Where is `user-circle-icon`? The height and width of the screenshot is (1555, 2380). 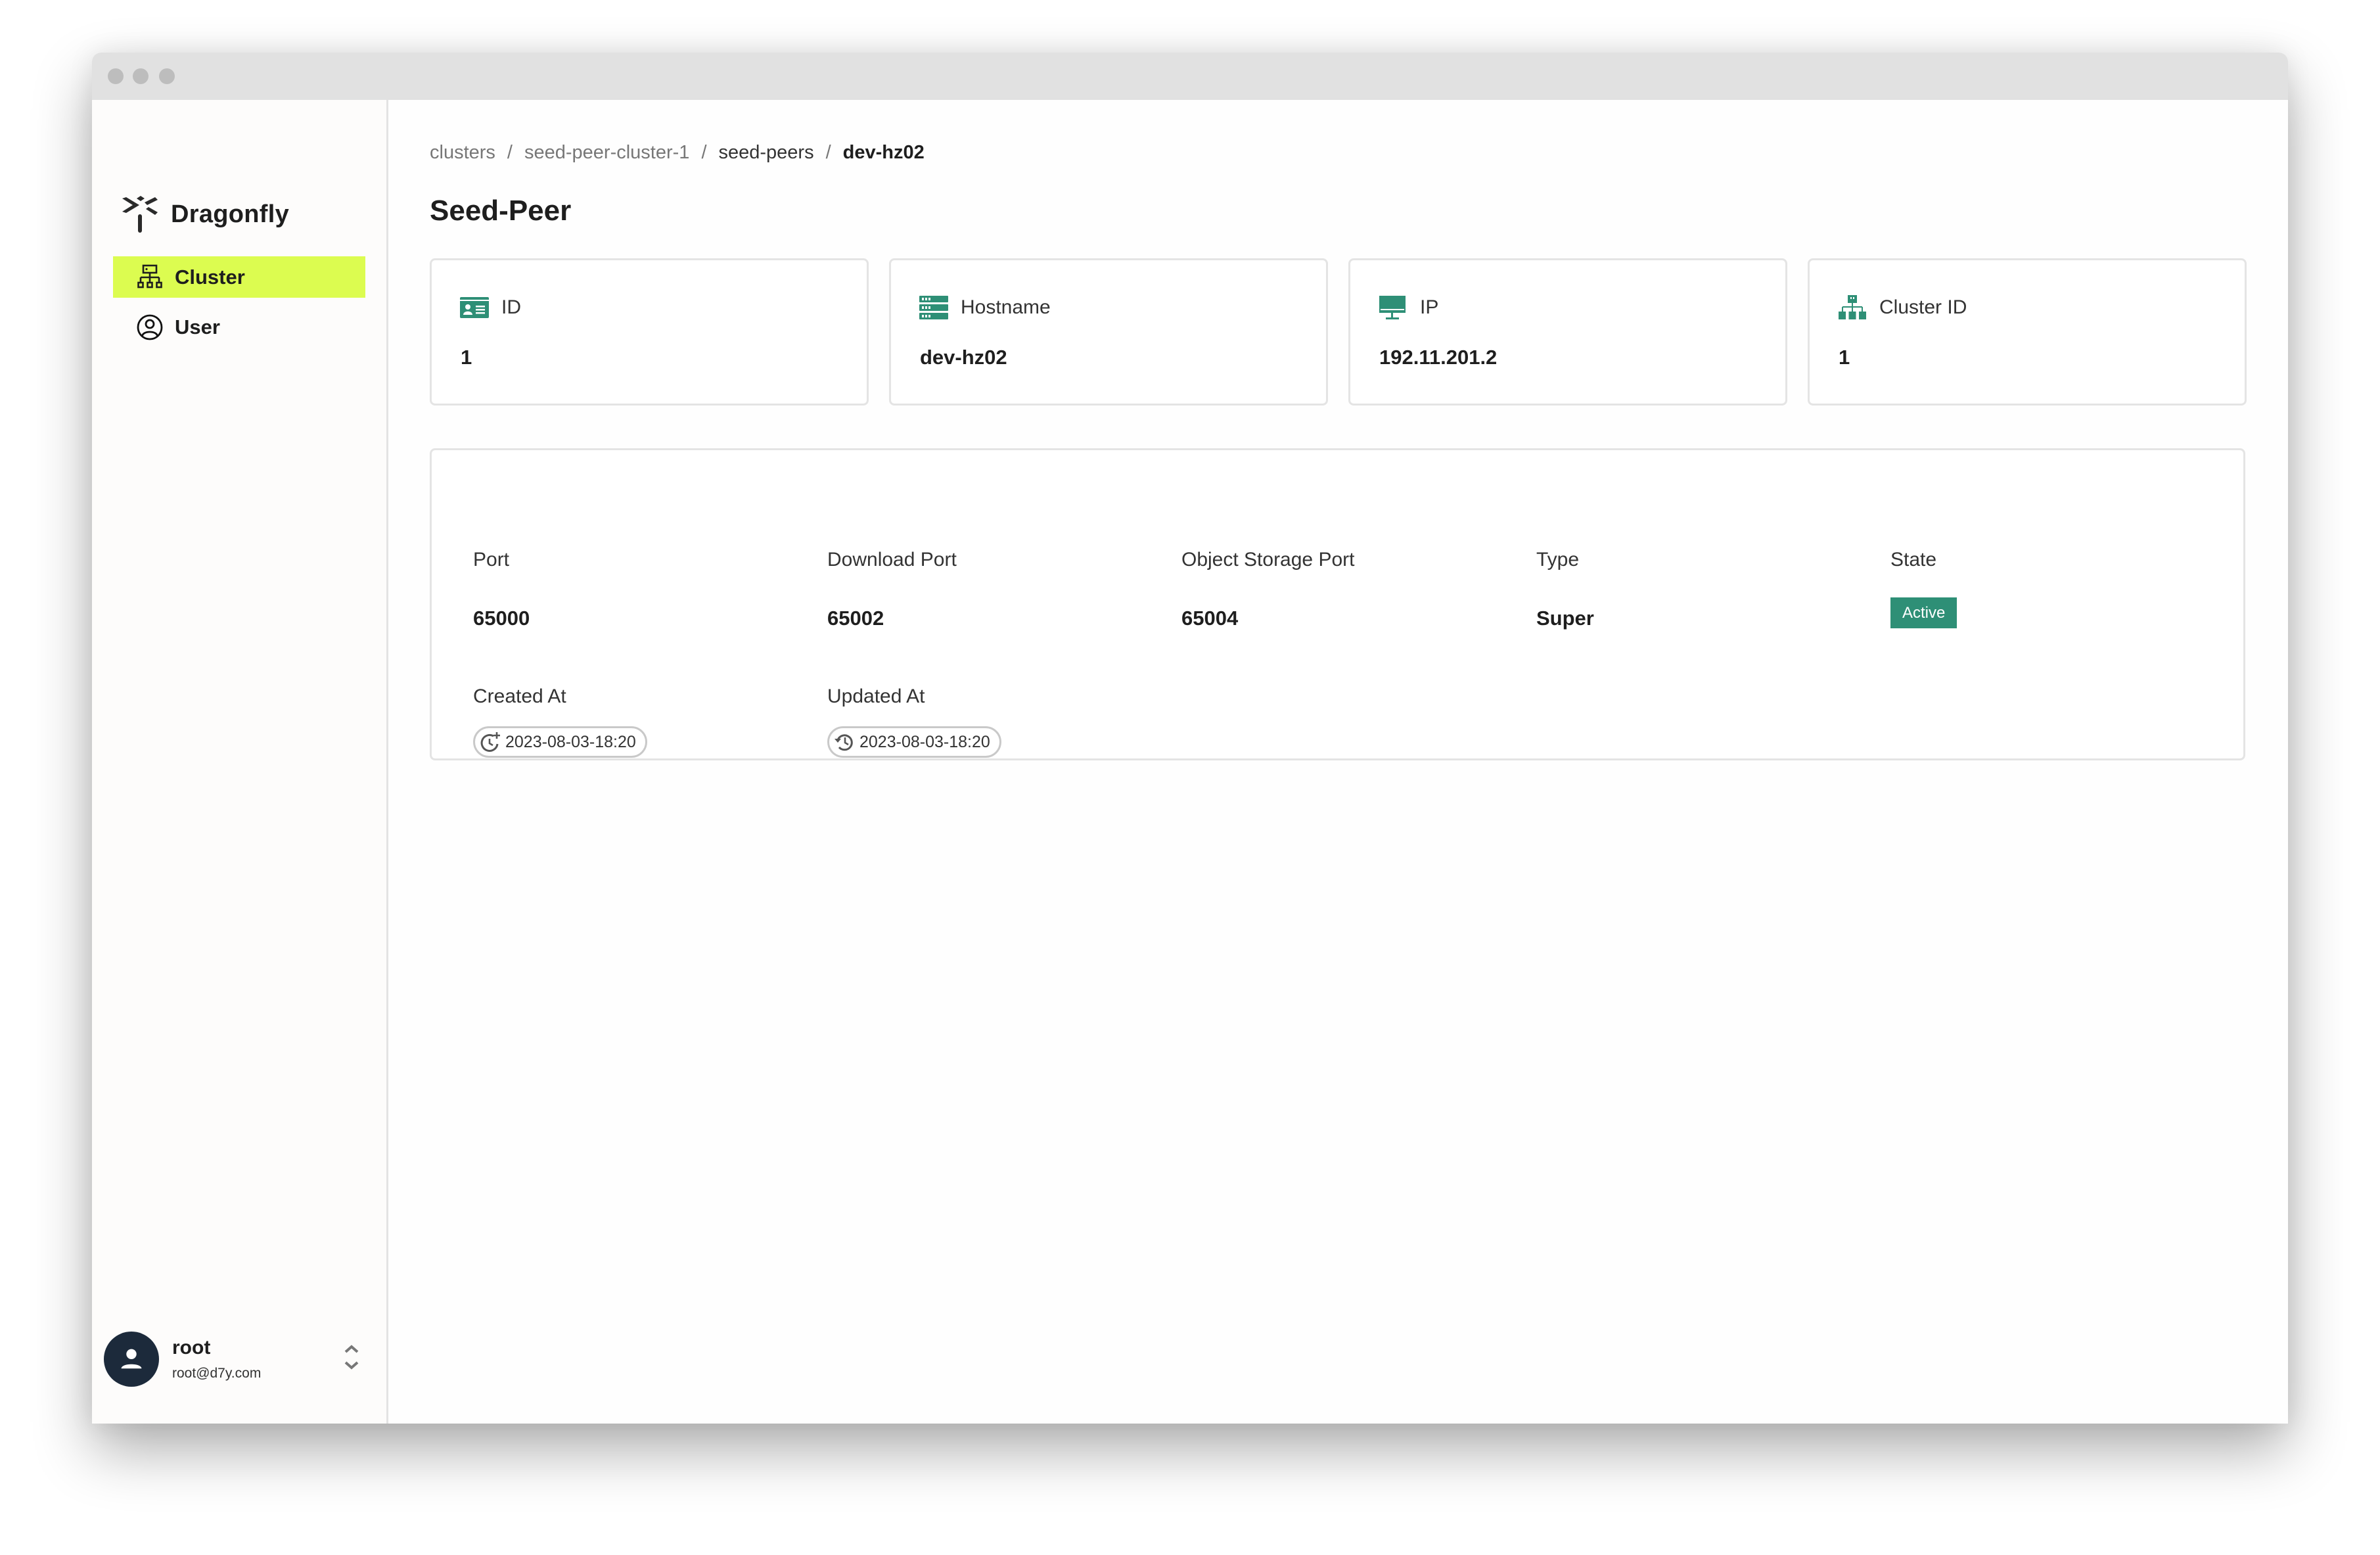
user-circle-icon is located at coordinates (150, 327).